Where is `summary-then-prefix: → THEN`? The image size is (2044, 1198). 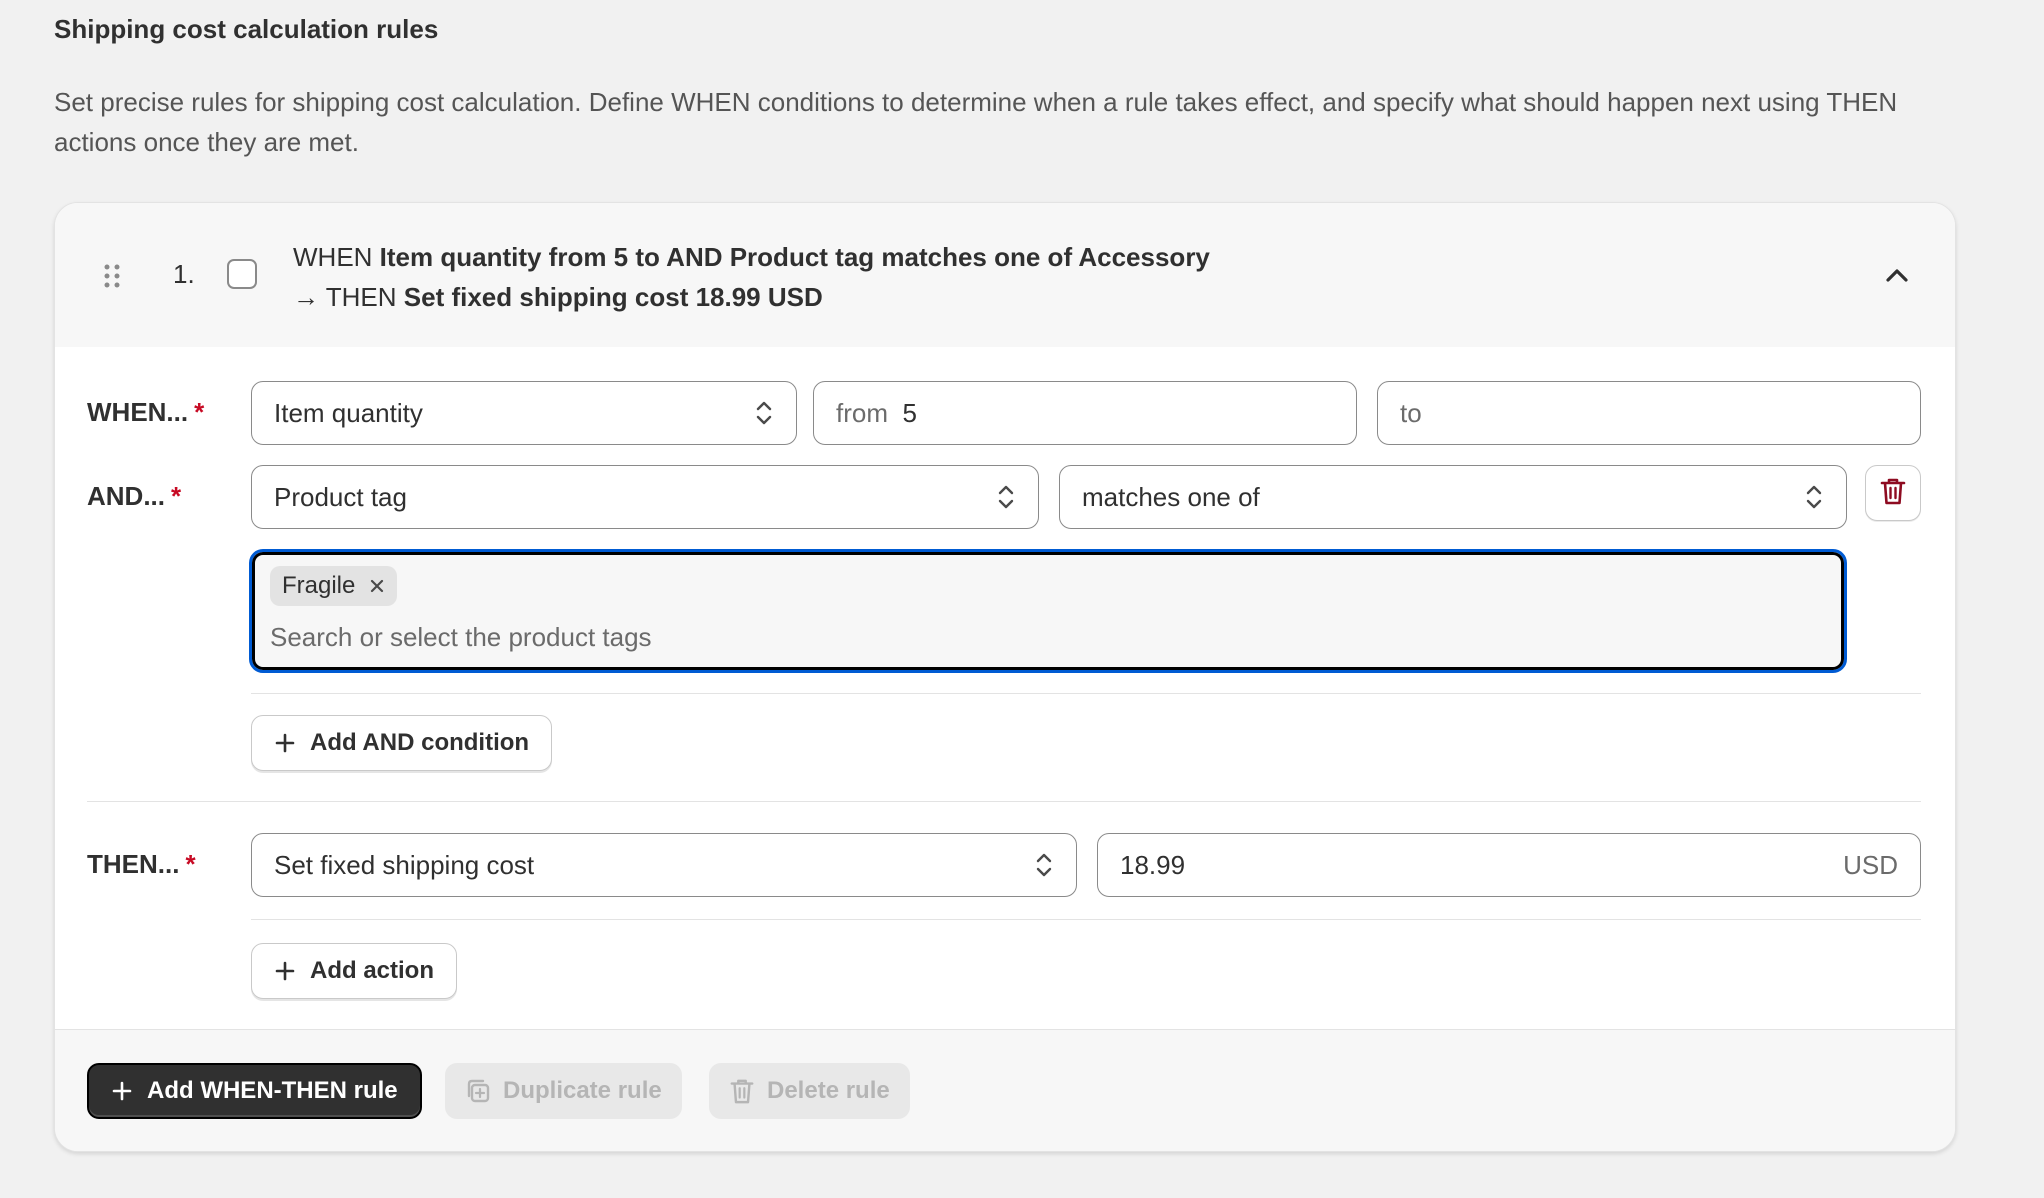
summary-then-prefix: → THEN is located at coordinates (345, 297).